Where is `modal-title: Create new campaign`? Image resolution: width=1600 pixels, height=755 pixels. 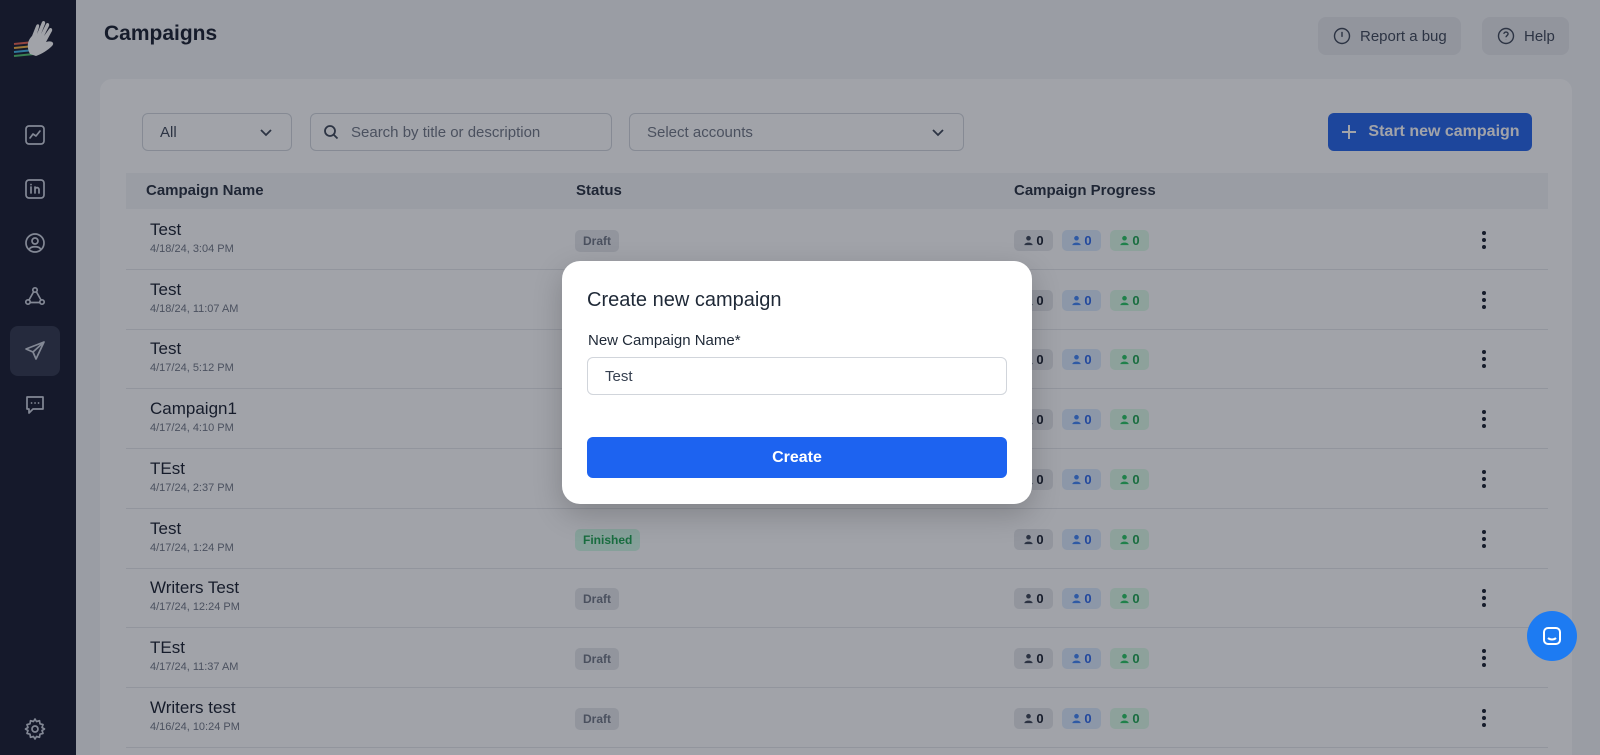
modal-title: Create new campaign is located at coordinates (684, 300).